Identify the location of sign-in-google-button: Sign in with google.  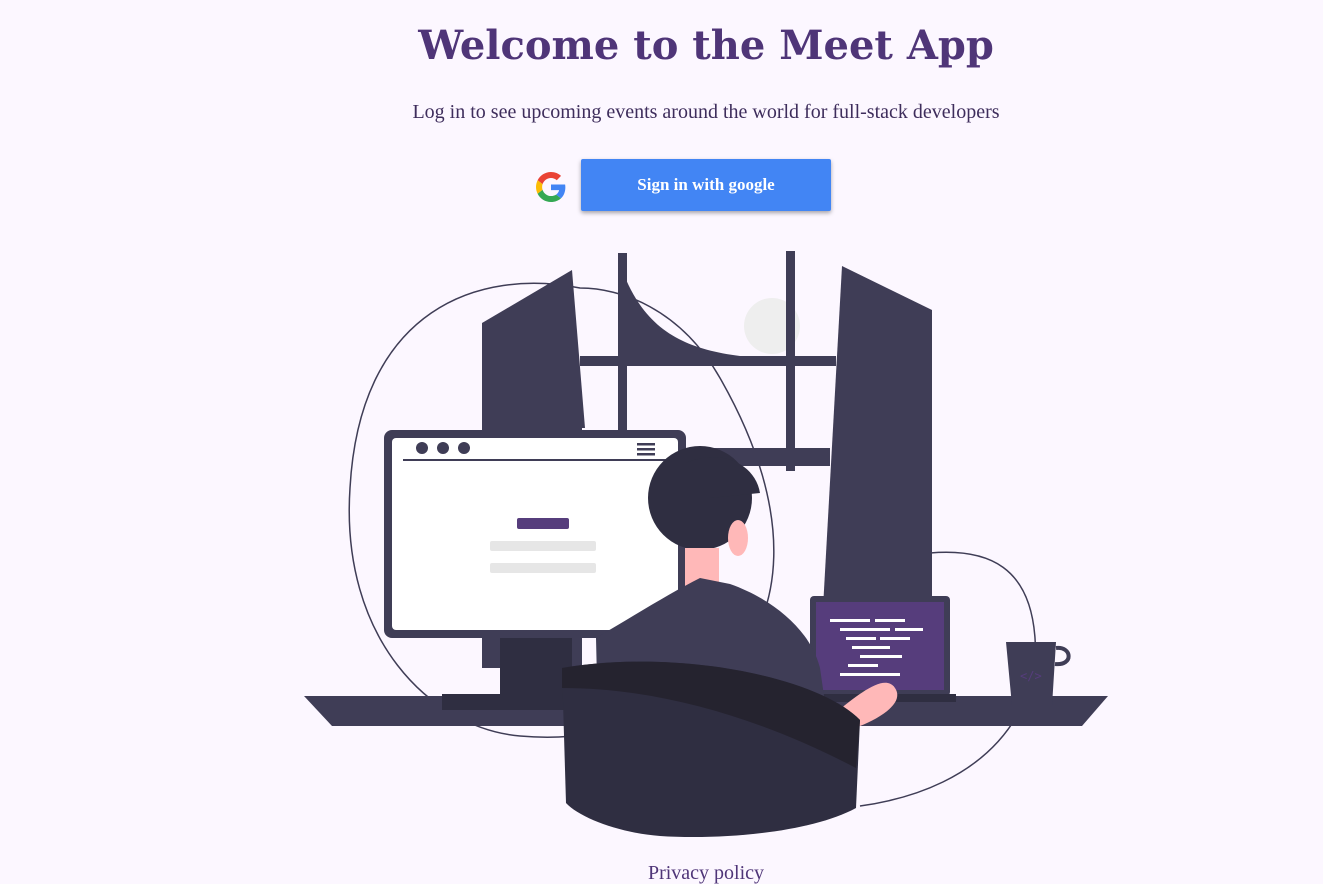
(706, 185).